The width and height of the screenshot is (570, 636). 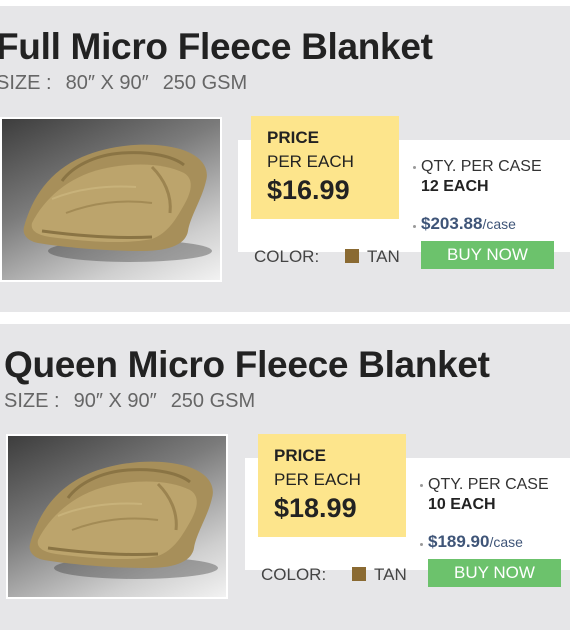 What do you see at coordinates (247, 364) in the screenshot?
I see `product-title: Queen Micro Fleece Blanket` at bounding box center [247, 364].